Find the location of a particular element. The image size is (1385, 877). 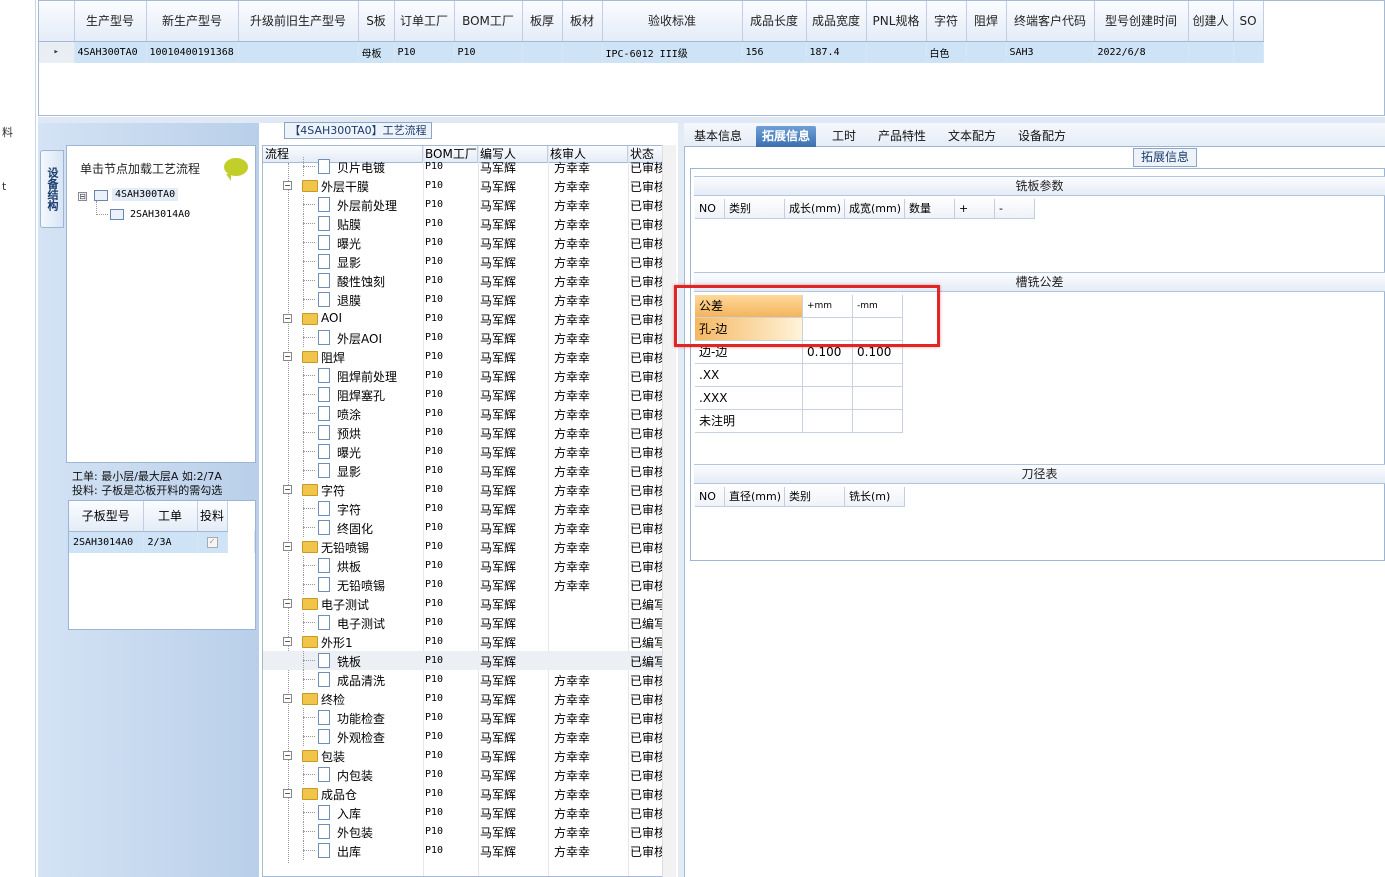

process-row: 功能检查 P10 马军辉 方幸幸 已审核 is located at coordinates (463, 717).